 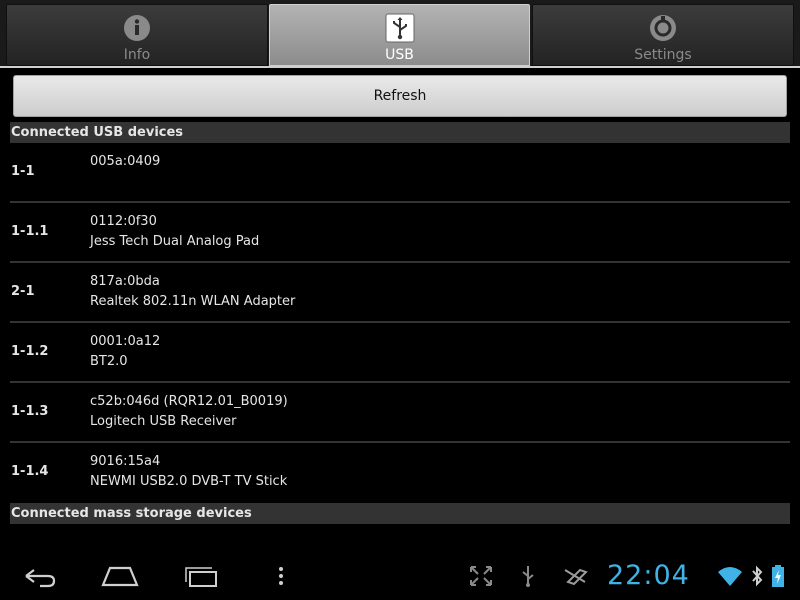 I want to click on tab-settings-label: Settings, so click(x=663, y=55).